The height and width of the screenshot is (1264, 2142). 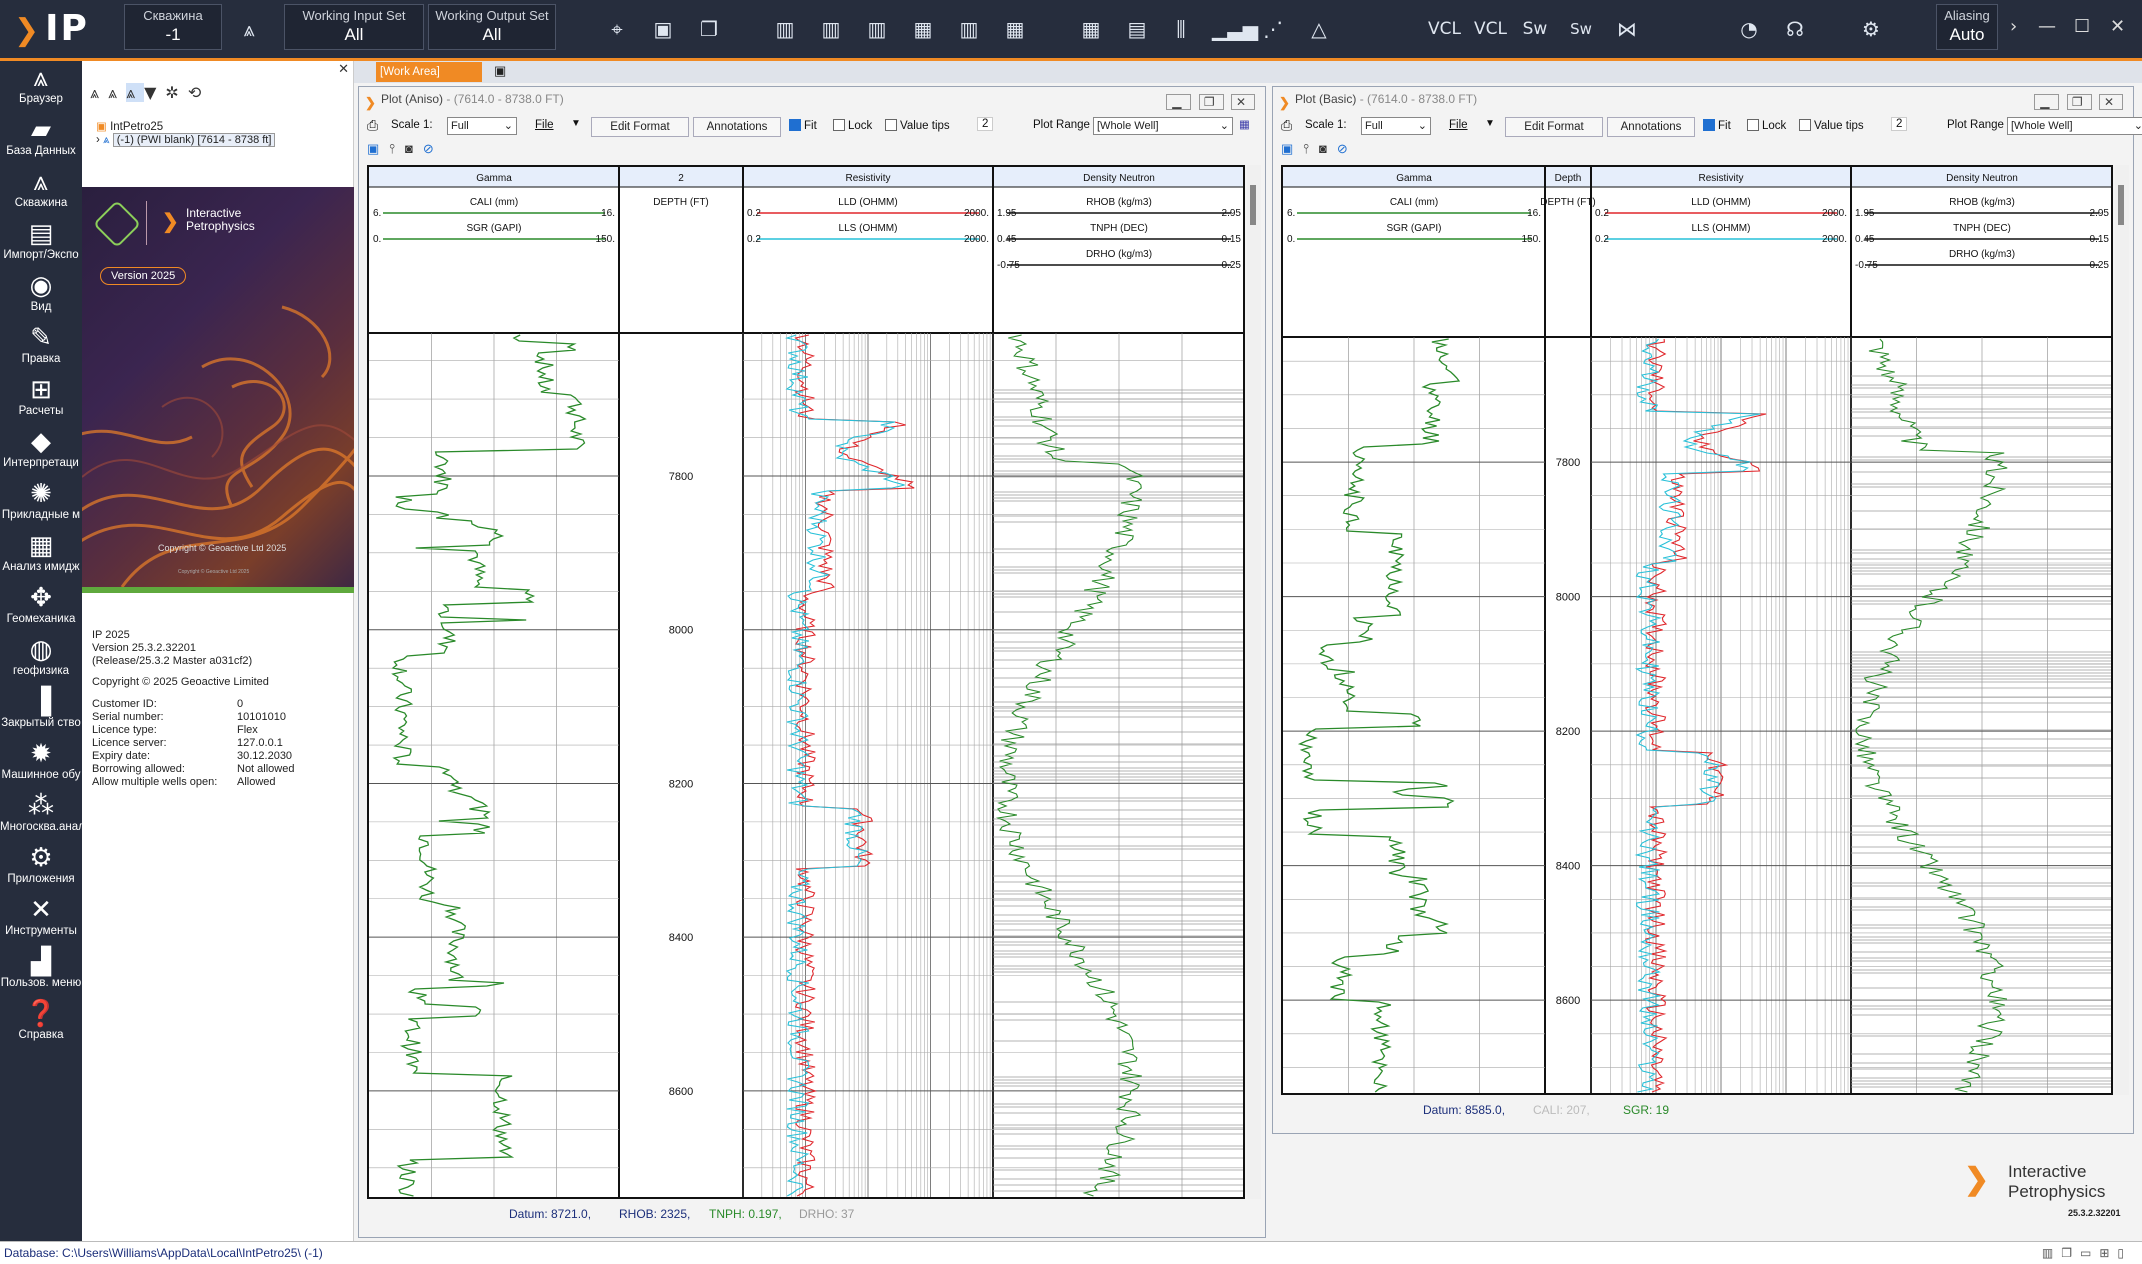 I want to click on zone-icon: ⩓, so click(x=135, y=92).